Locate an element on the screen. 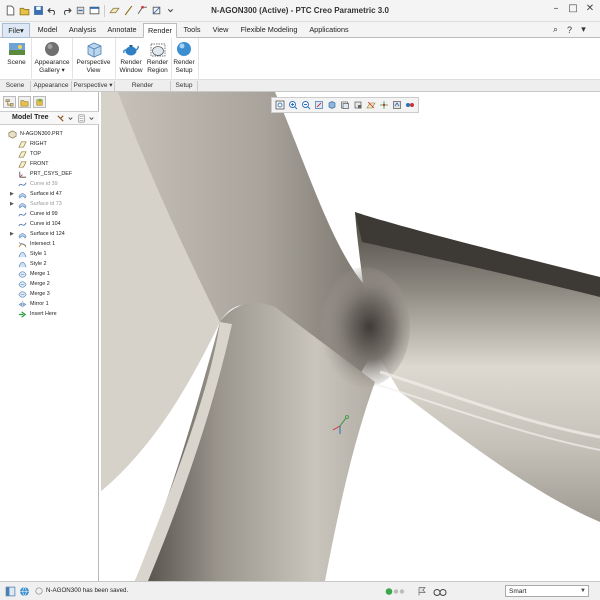 This screenshot has height=600, width=600. appearance-gallery-label: Gallery ▾ is located at coordinates (52, 70).